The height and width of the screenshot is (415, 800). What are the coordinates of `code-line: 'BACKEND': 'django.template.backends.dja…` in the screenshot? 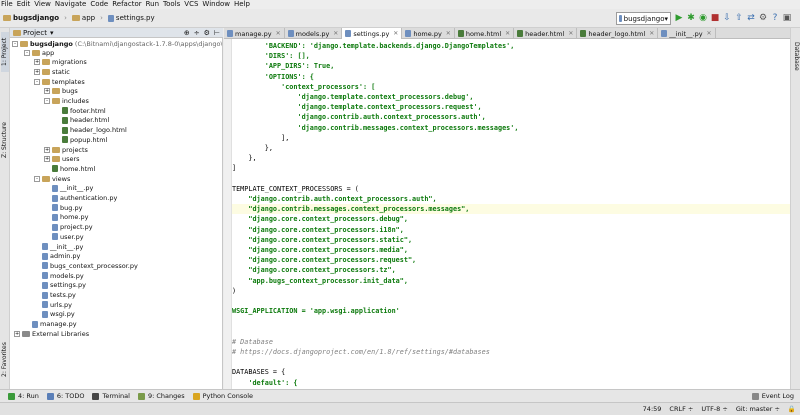 It's located at (511, 46).